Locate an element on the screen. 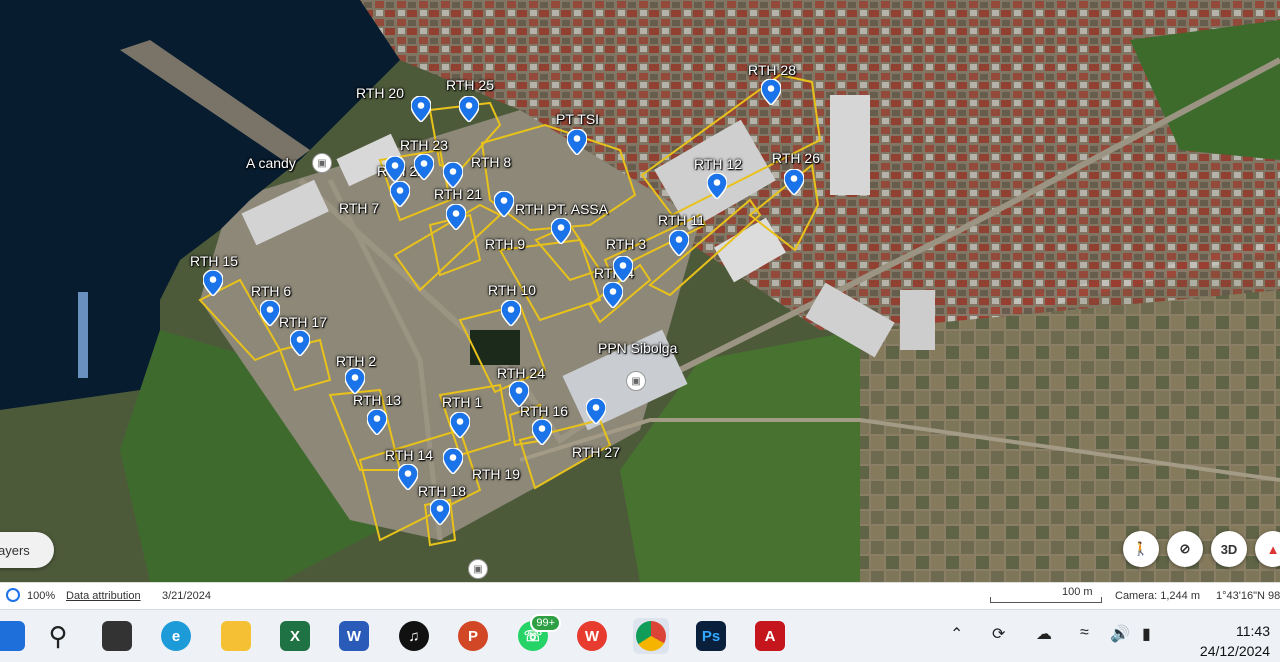  search-button: ⚲ is located at coordinates (58, 636).